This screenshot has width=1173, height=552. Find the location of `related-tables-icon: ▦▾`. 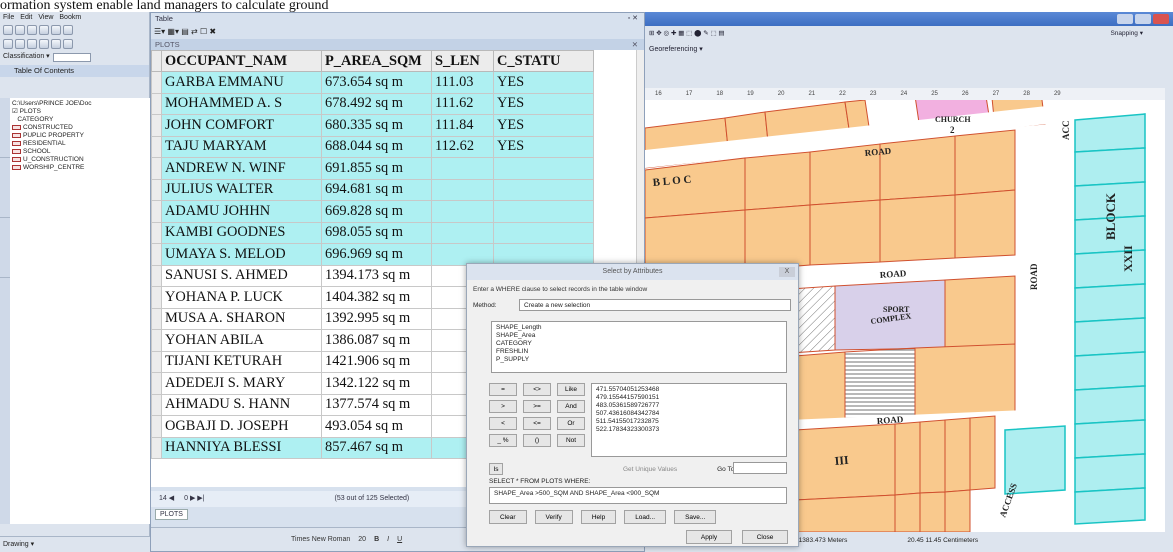

related-tables-icon: ▦▾ is located at coordinates (173, 31).